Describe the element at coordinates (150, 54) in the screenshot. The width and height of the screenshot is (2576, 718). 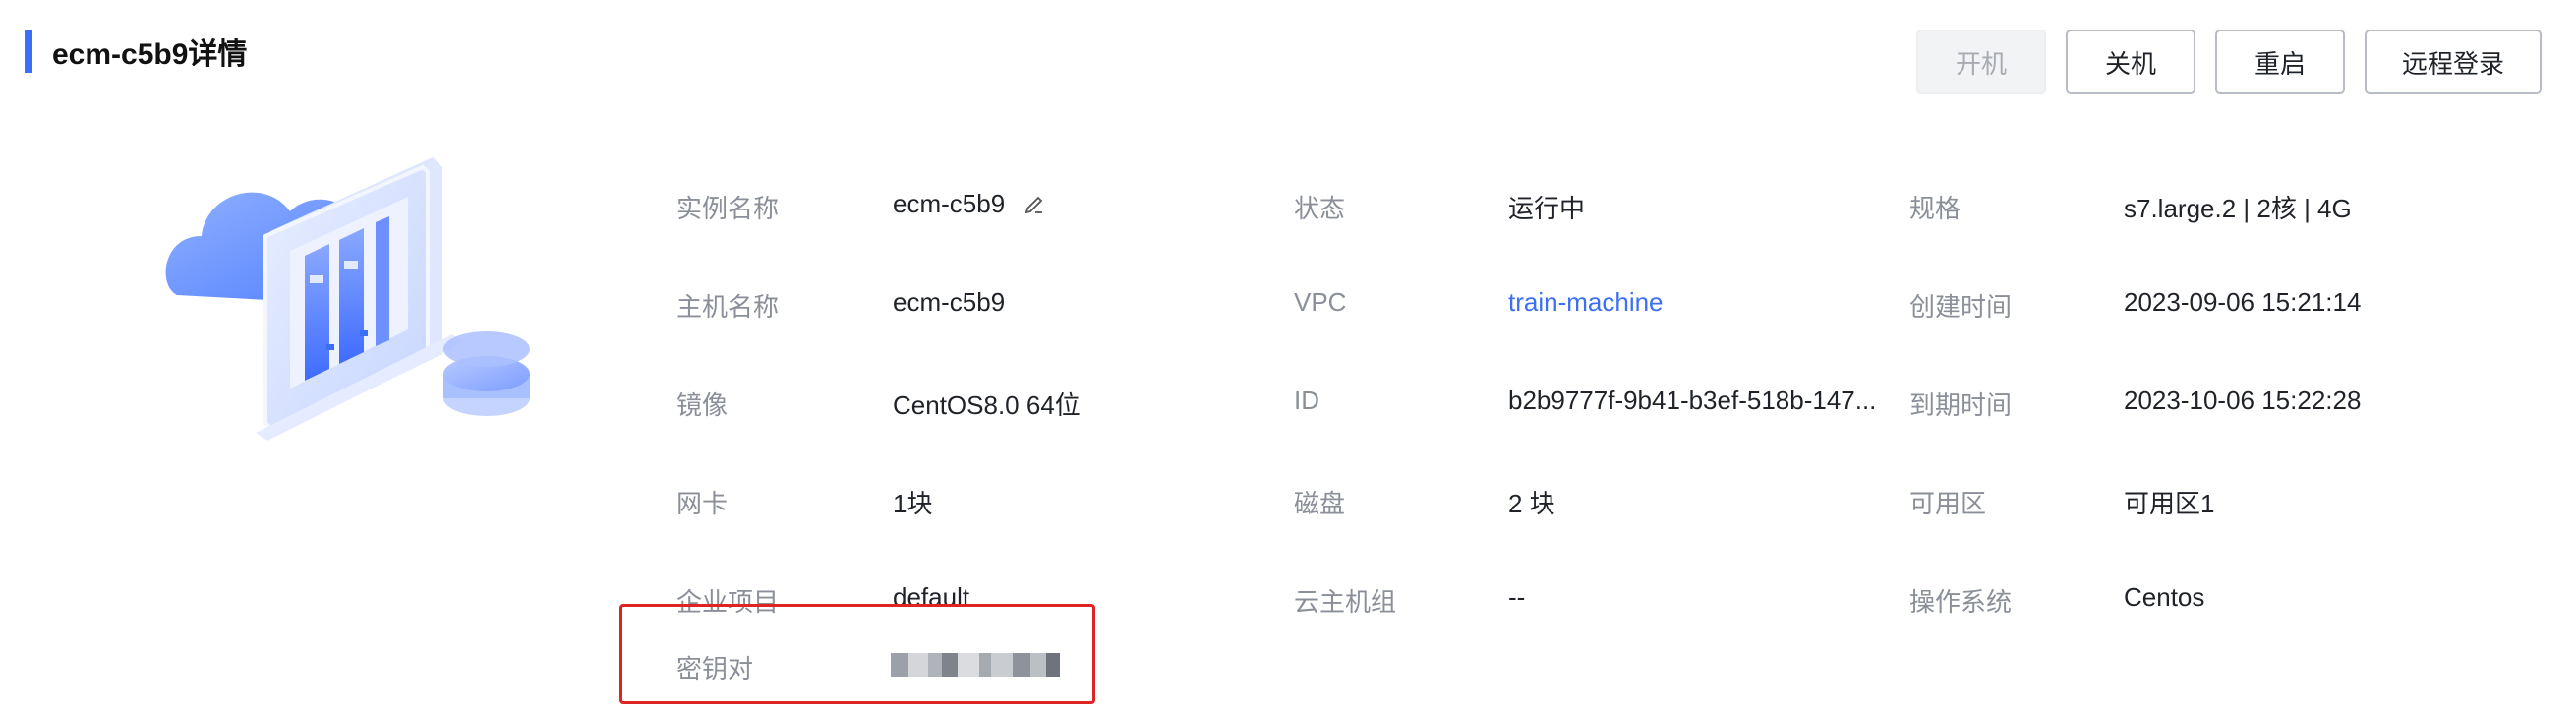
I see `page-title: ecm-c5b9详情` at that location.